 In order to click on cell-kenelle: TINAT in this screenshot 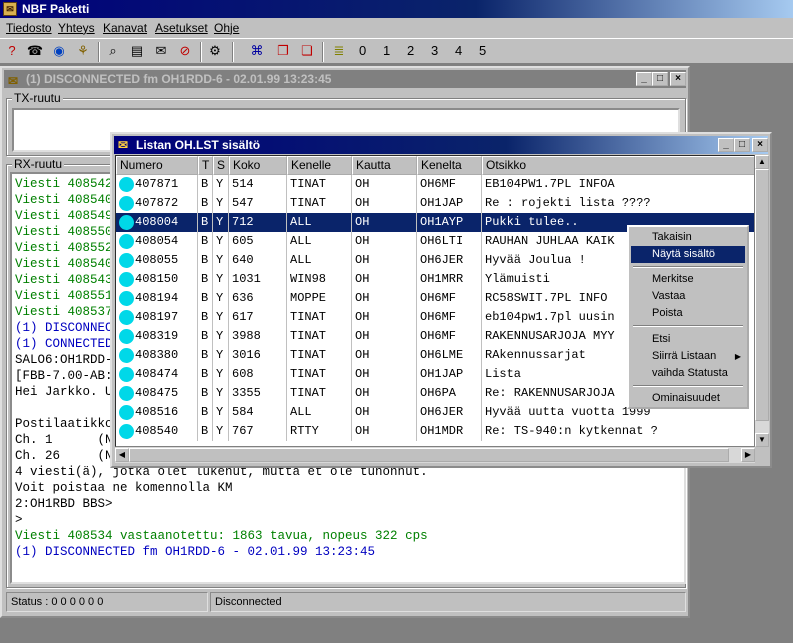, I will do `click(319, 355)`.